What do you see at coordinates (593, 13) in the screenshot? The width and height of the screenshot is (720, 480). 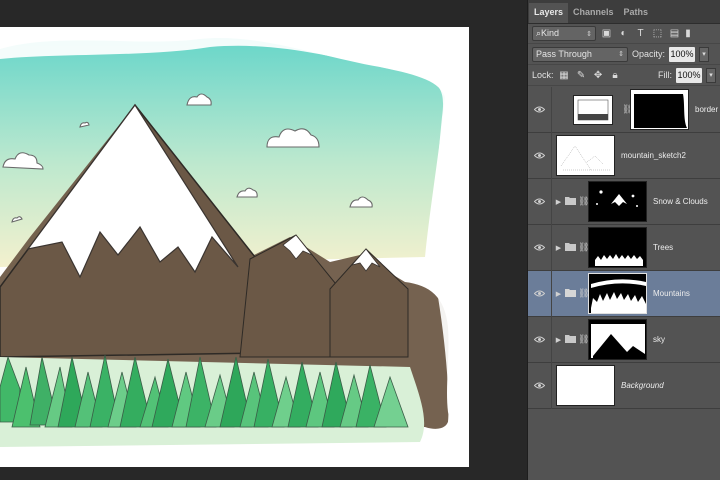 I see `tab-channels: Channels` at bounding box center [593, 13].